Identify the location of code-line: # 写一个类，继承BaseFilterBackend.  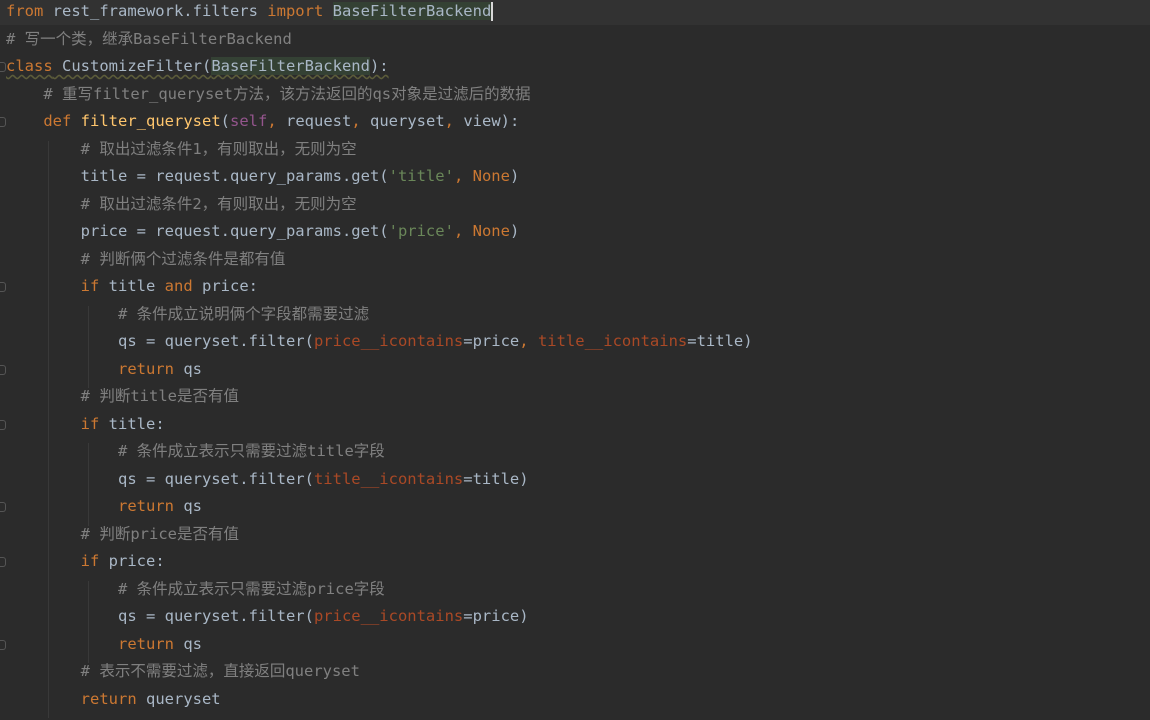
(149, 40).